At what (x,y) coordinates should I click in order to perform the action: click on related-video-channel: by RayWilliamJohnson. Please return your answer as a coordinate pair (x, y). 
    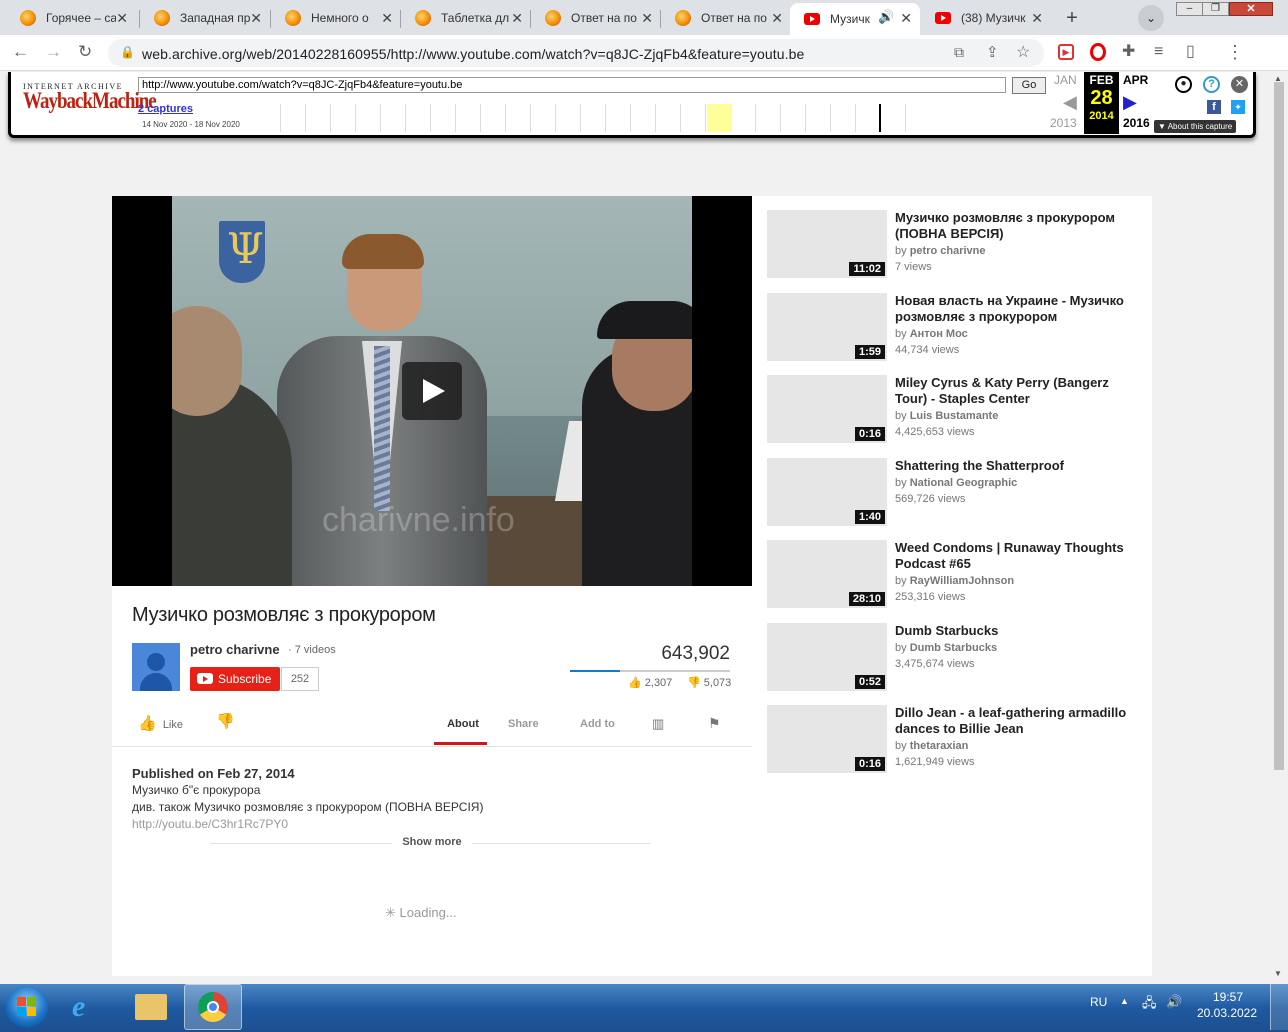
    Looking at the image, I should click on (954, 581).